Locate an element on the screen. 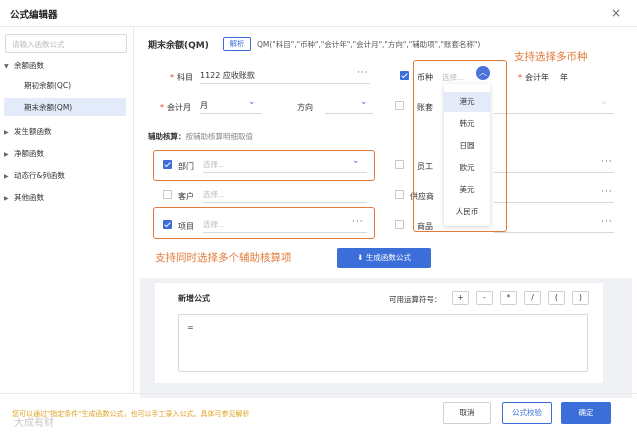 The width and height of the screenshot is (637, 434). op-plus-button: + is located at coordinates (460, 298).